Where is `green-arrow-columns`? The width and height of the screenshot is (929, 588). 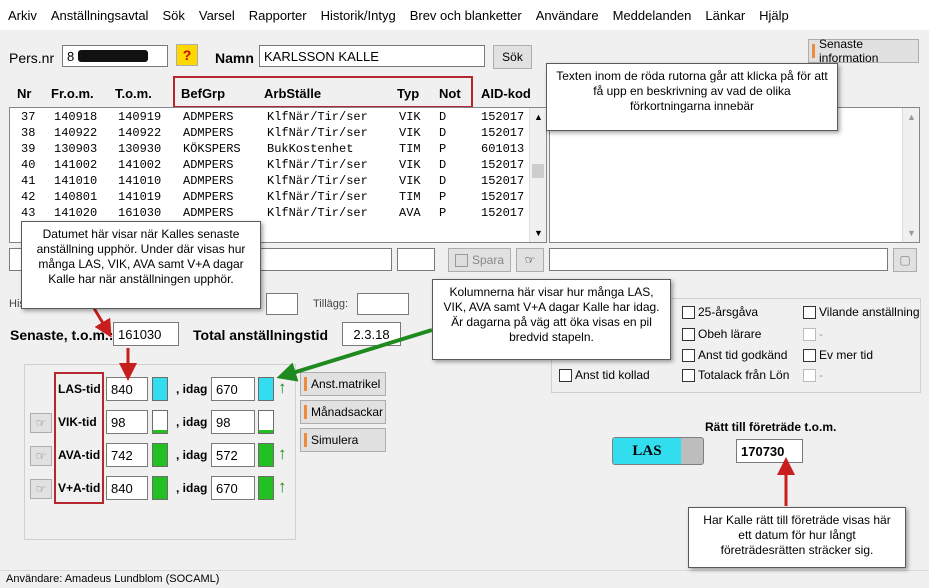
green-arrow-columns is located at coordinates (354, 355).